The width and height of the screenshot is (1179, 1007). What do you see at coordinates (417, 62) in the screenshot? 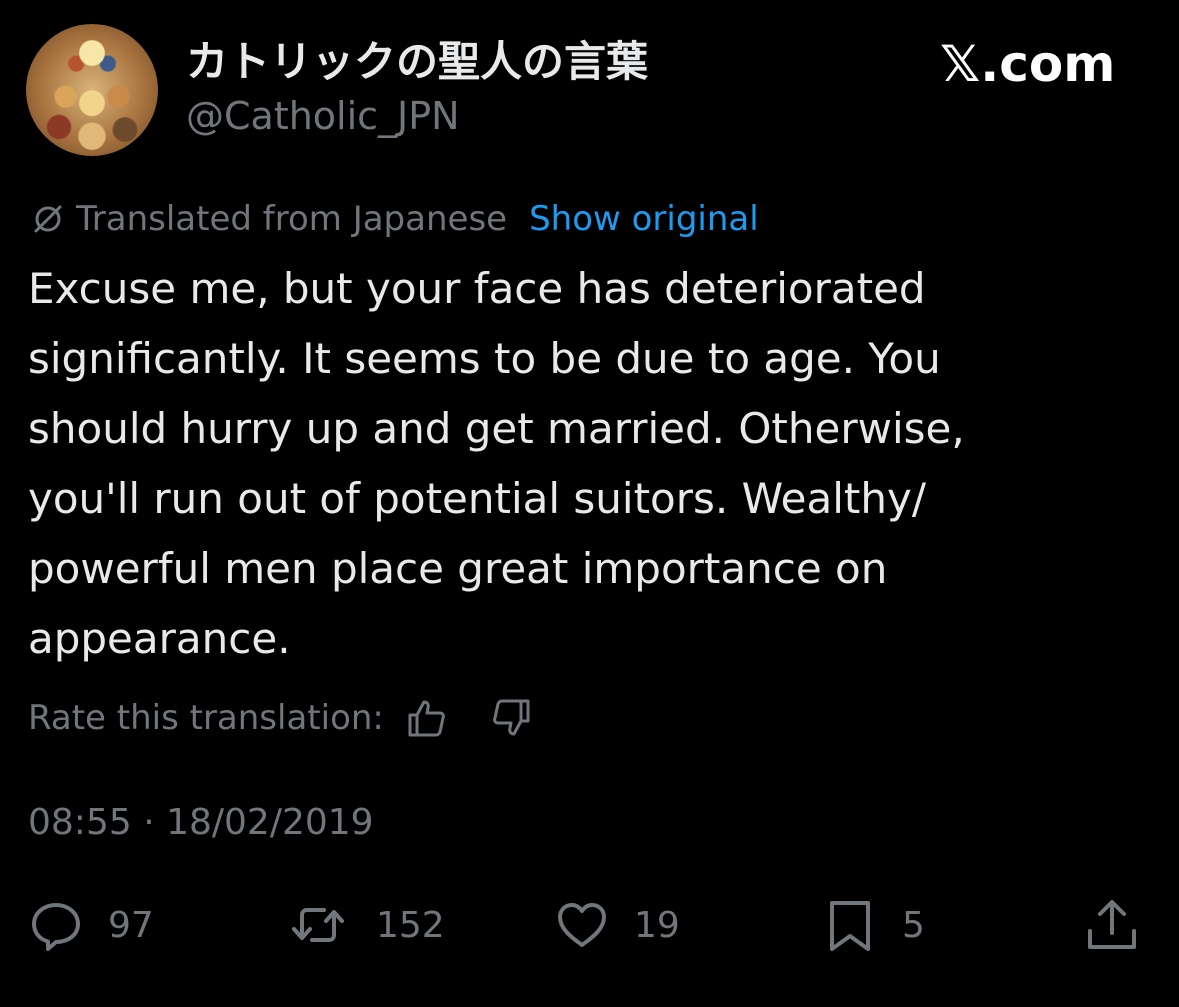
I see `display-name: カトリックの聖人の言葉` at bounding box center [417, 62].